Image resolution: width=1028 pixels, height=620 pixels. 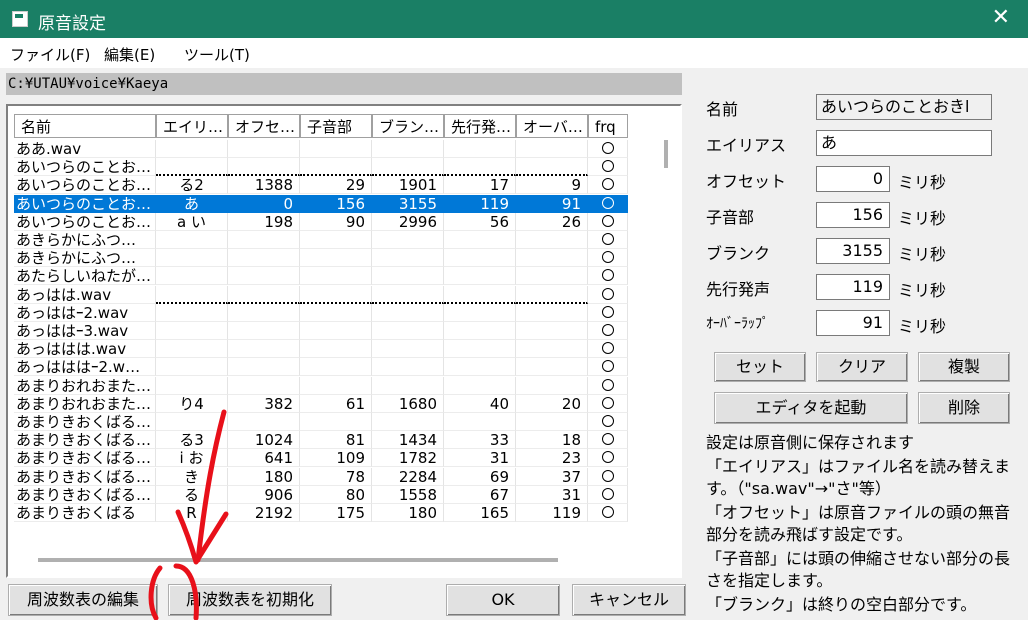 I want to click on cell-blank: 2996, so click(x=408, y=221).